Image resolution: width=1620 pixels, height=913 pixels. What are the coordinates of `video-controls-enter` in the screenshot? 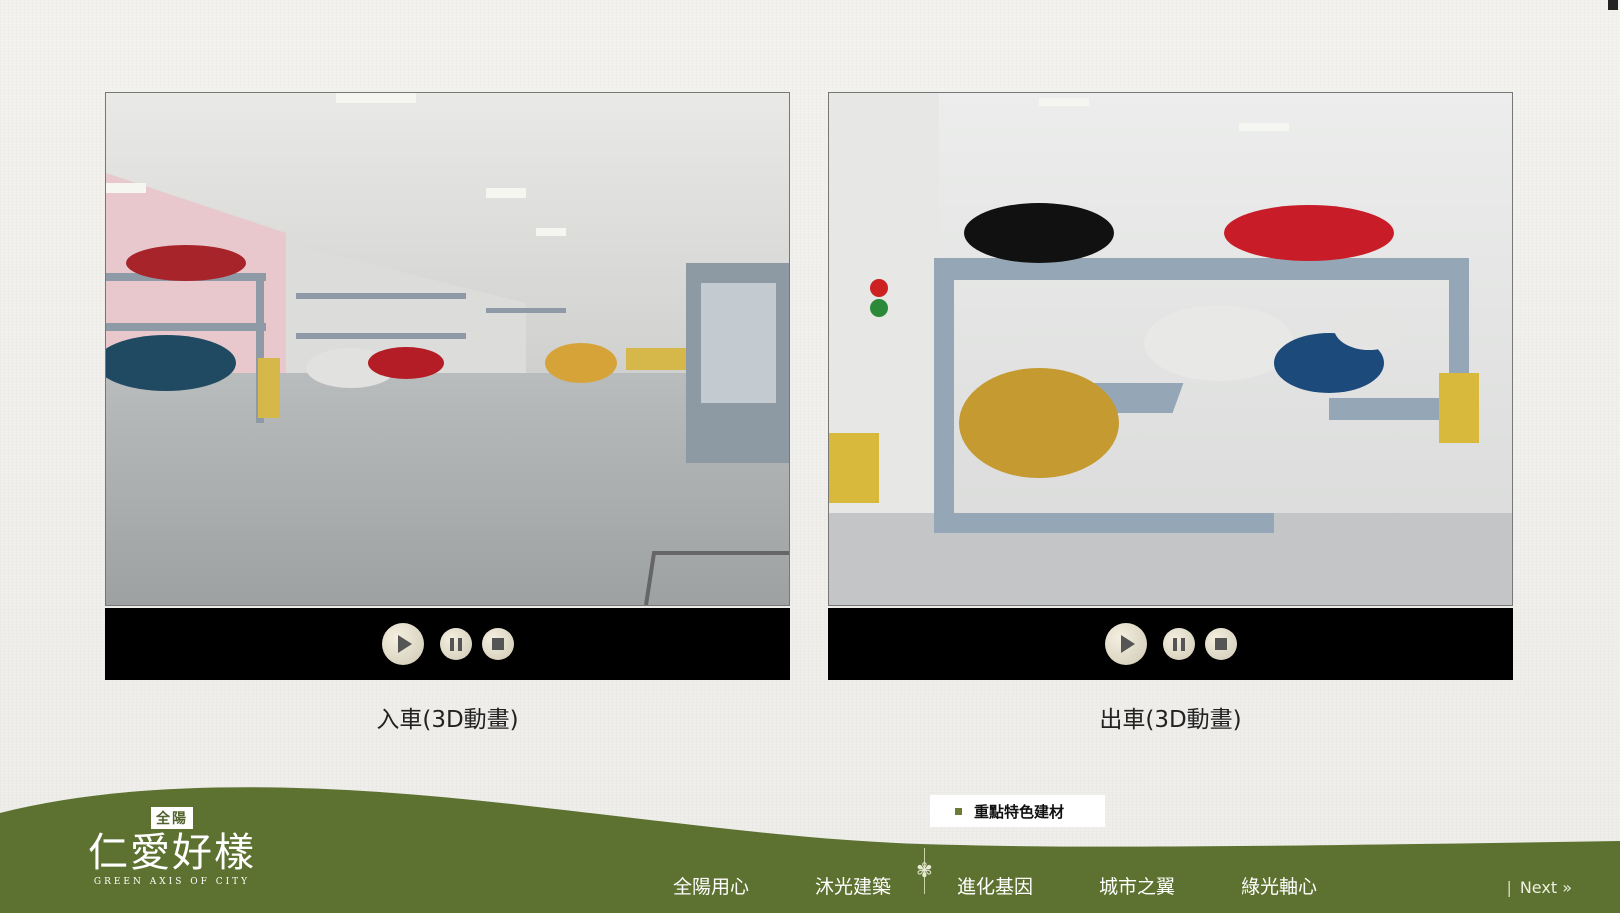 It's located at (447, 644).